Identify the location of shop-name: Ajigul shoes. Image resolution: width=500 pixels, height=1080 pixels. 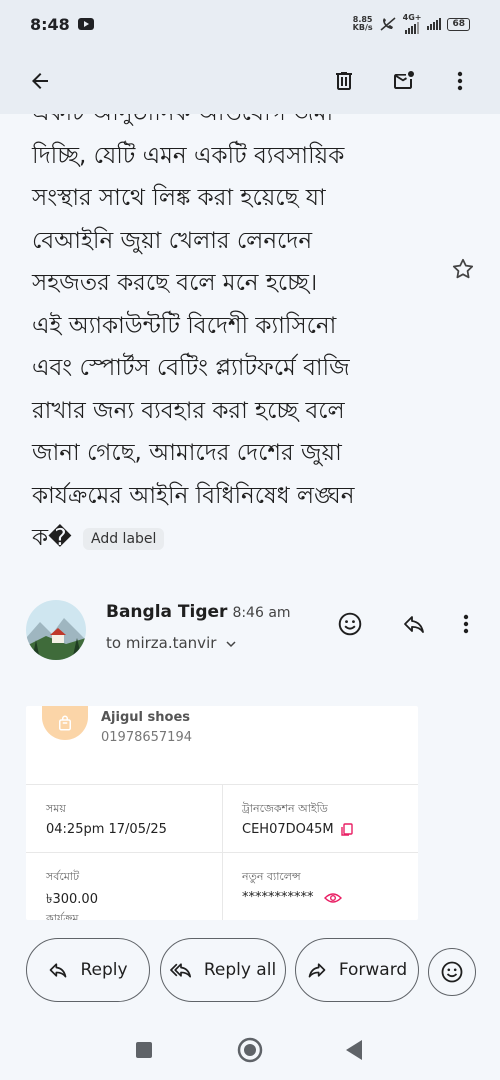
(145, 717).